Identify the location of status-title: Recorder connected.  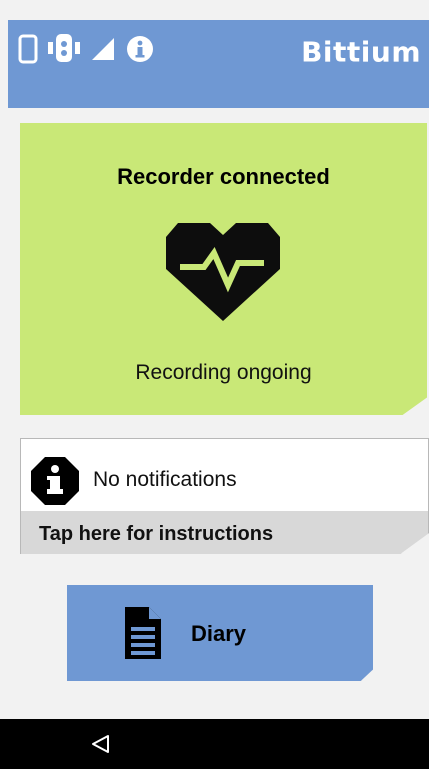
(223, 176).